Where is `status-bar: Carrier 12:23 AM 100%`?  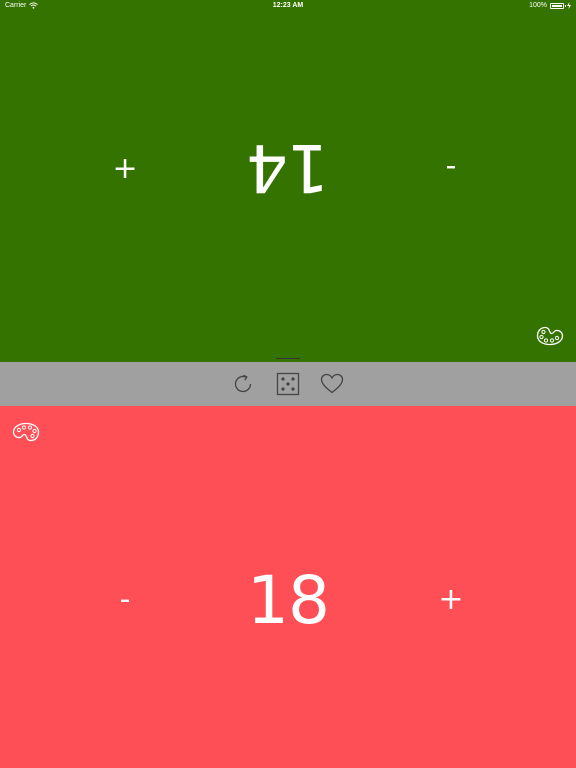 status-bar: Carrier 12:23 AM 100% is located at coordinates (288, 7).